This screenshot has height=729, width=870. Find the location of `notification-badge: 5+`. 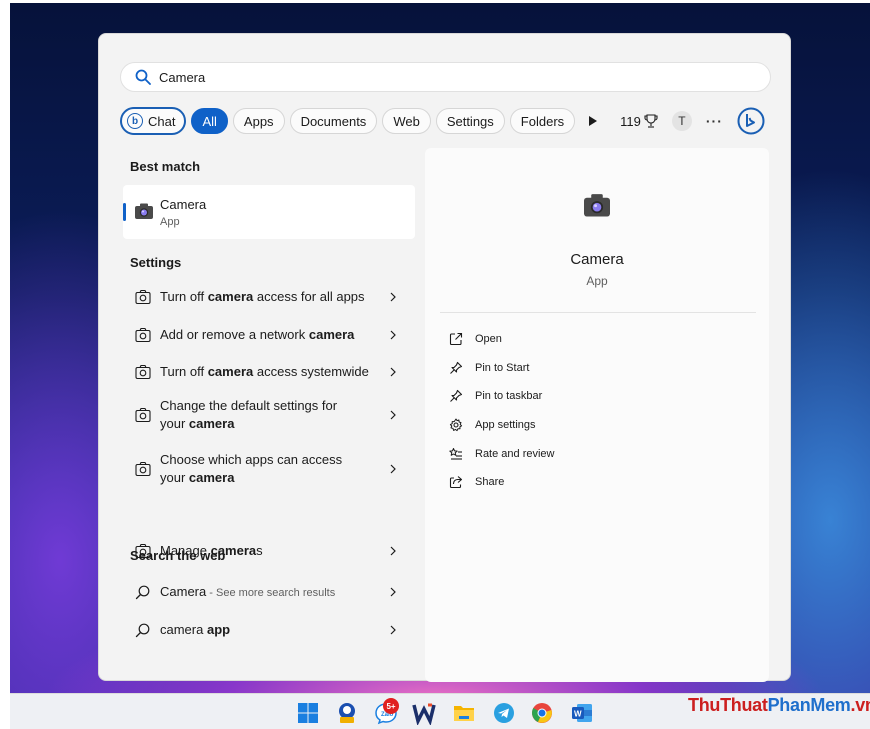

notification-badge: 5+ is located at coordinates (391, 706).